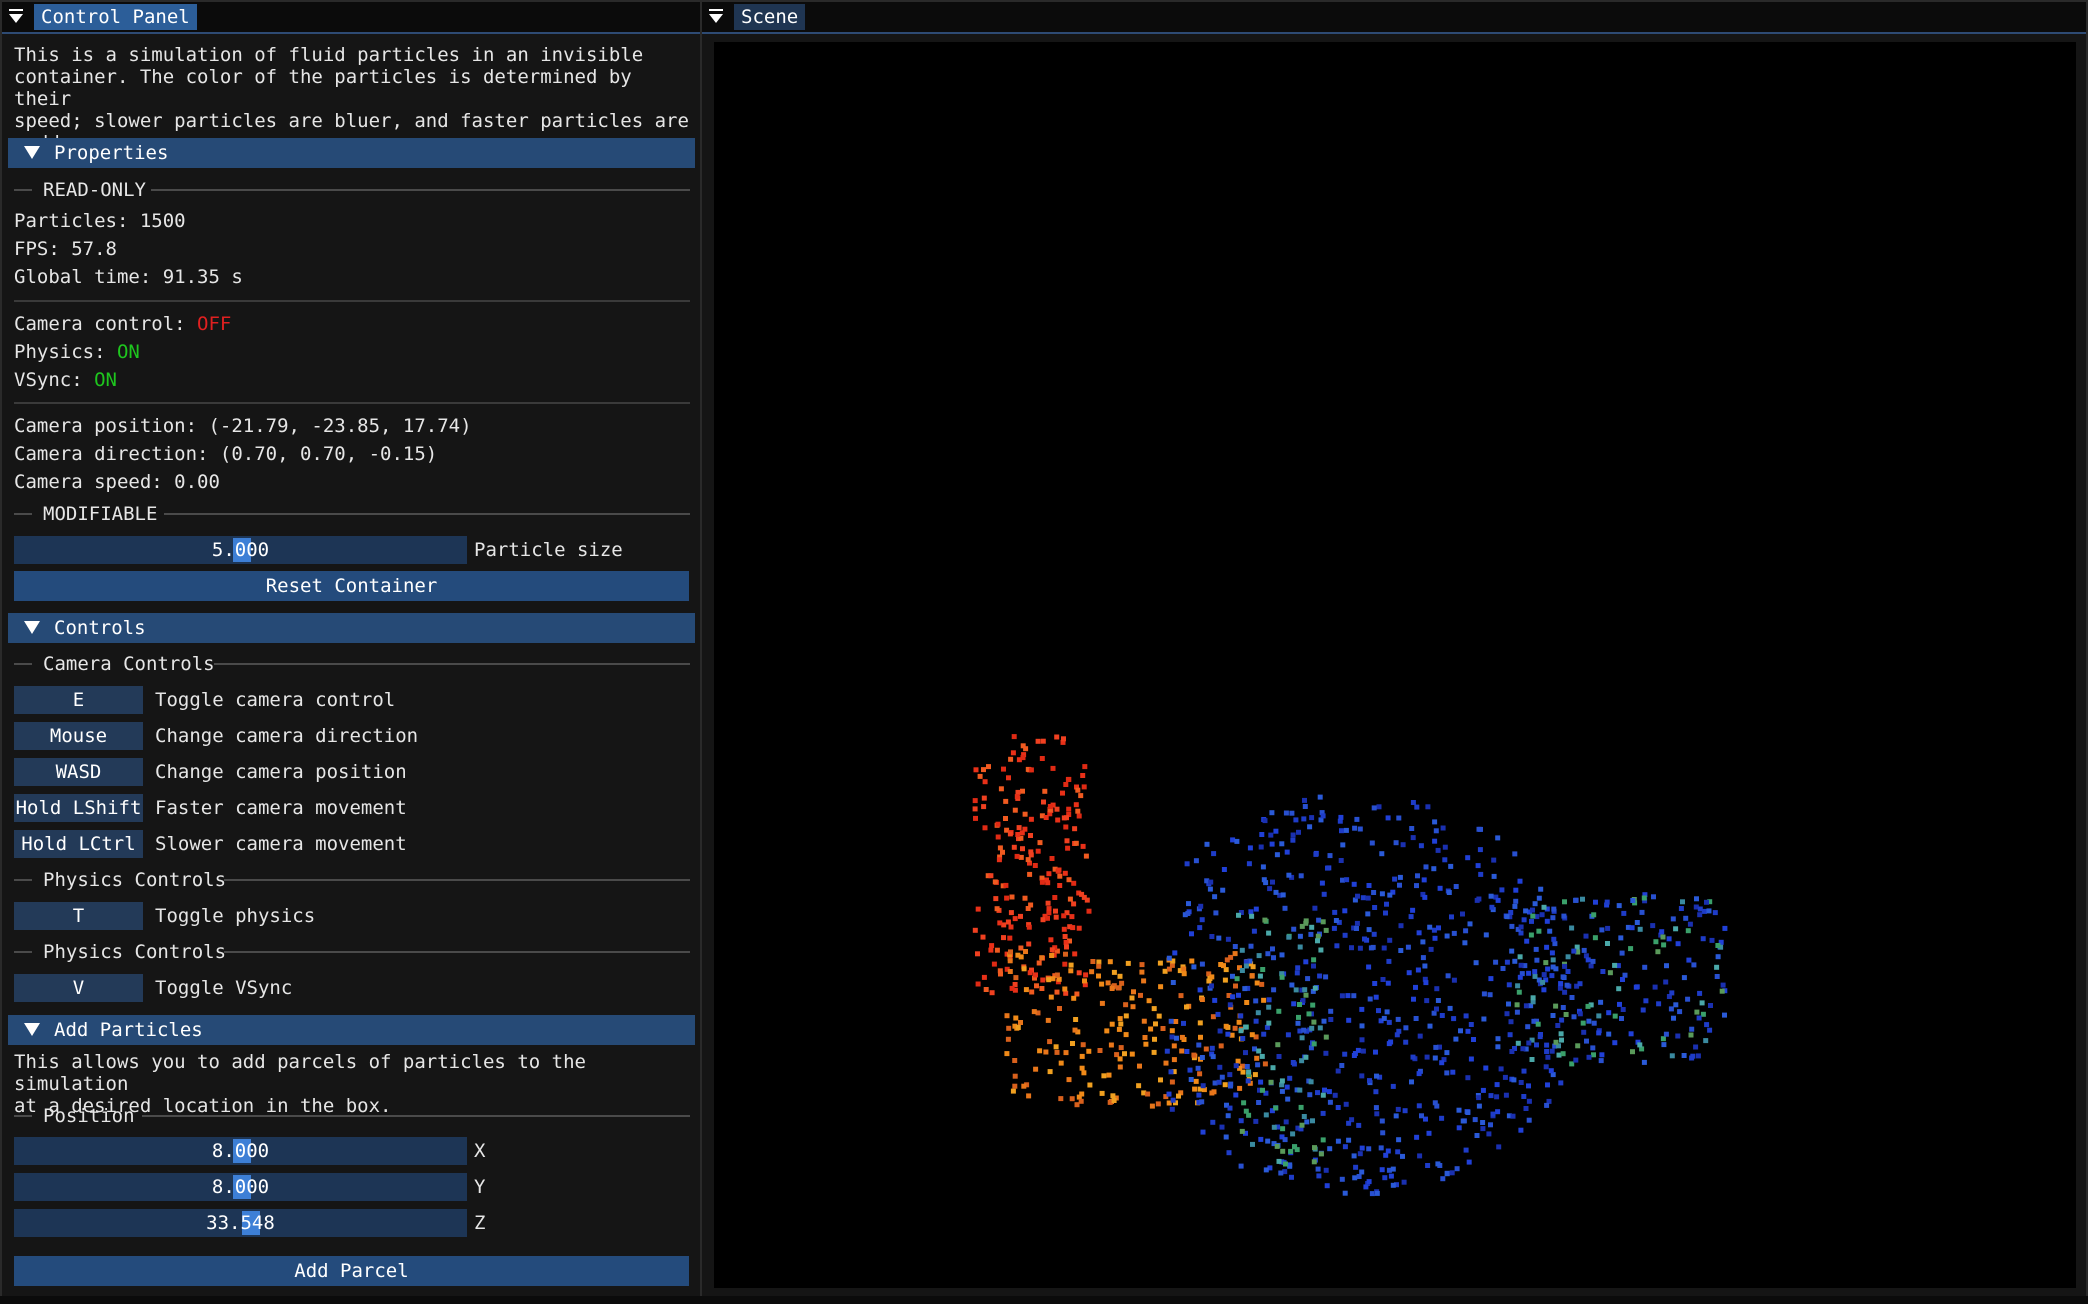 The height and width of the screenshot is (1304, 2088). What do you see at coordinates (351, 586) in the screenshot?
I see `reset-container-button: Reset Container` at bounding box center [351, 586].